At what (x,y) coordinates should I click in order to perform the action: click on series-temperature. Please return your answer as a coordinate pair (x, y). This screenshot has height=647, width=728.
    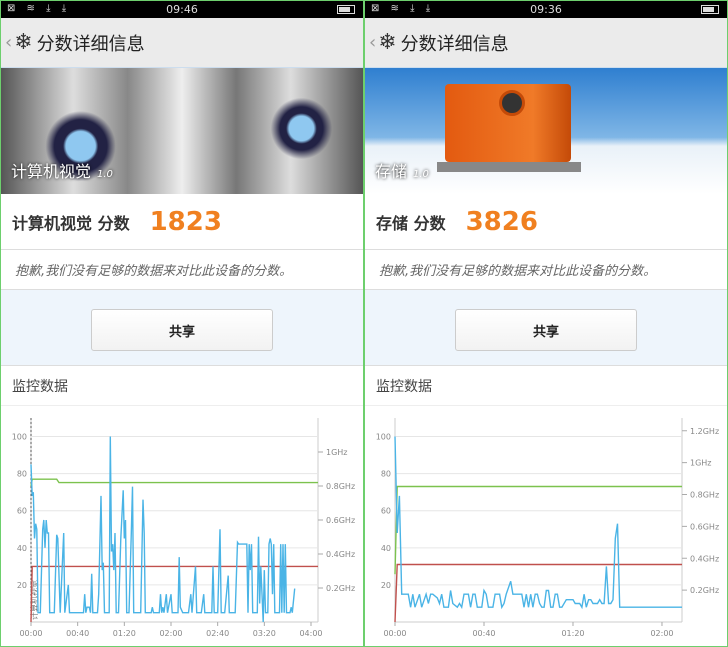
    Looking at the image, I should click on (538, 593).